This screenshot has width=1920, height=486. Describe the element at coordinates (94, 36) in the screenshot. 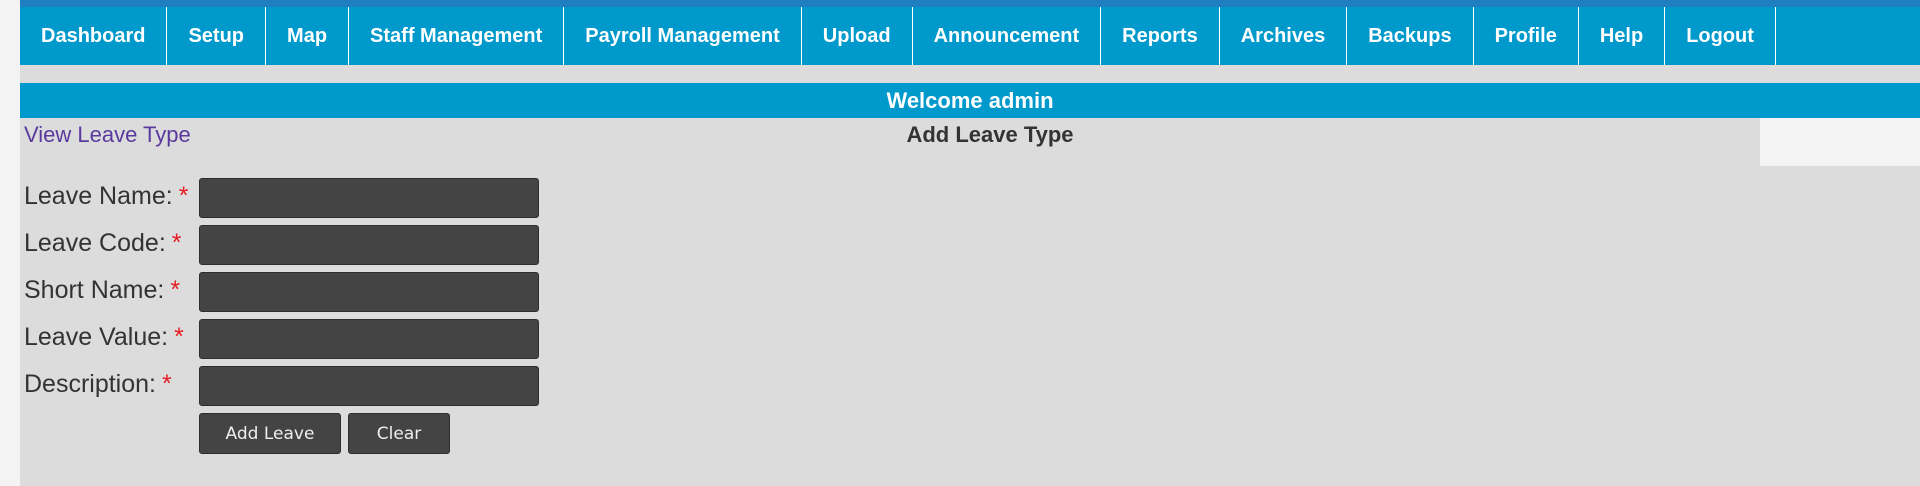

I see `nav-dashboard: Dashboard` at that location.